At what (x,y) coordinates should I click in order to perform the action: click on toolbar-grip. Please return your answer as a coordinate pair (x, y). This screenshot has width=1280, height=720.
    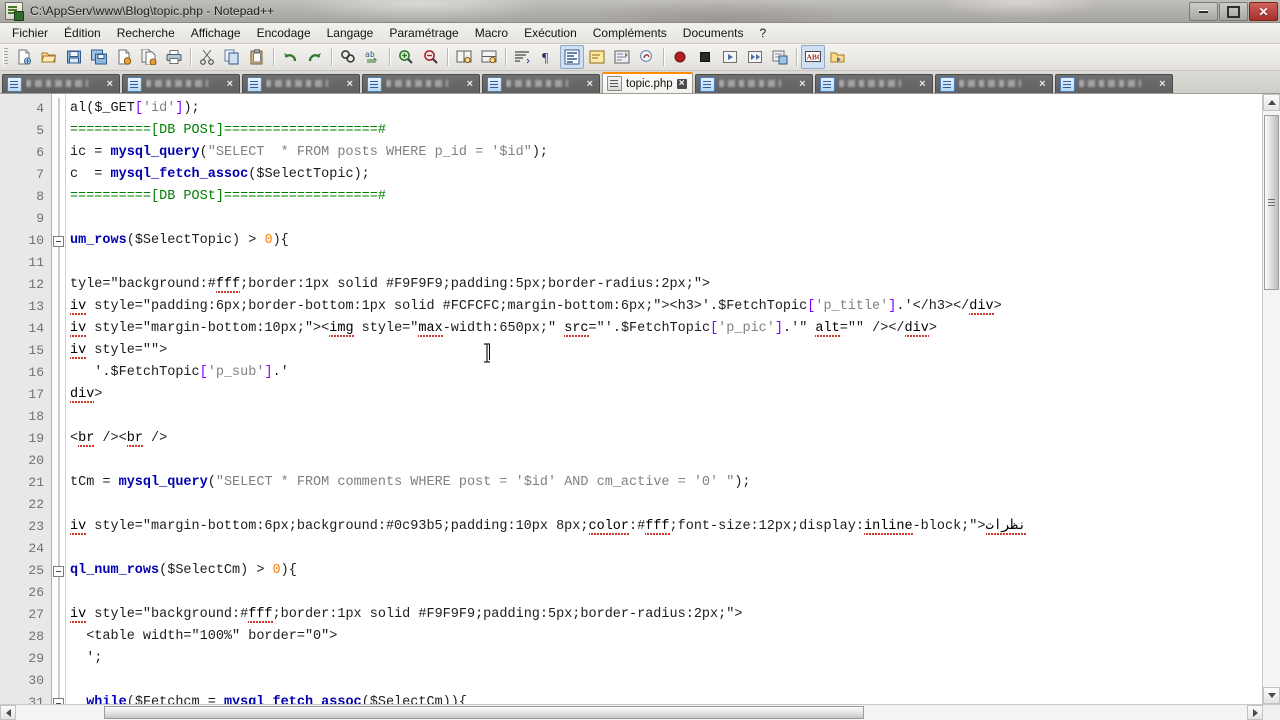
    Looking at the image, I should click on (5, 57).